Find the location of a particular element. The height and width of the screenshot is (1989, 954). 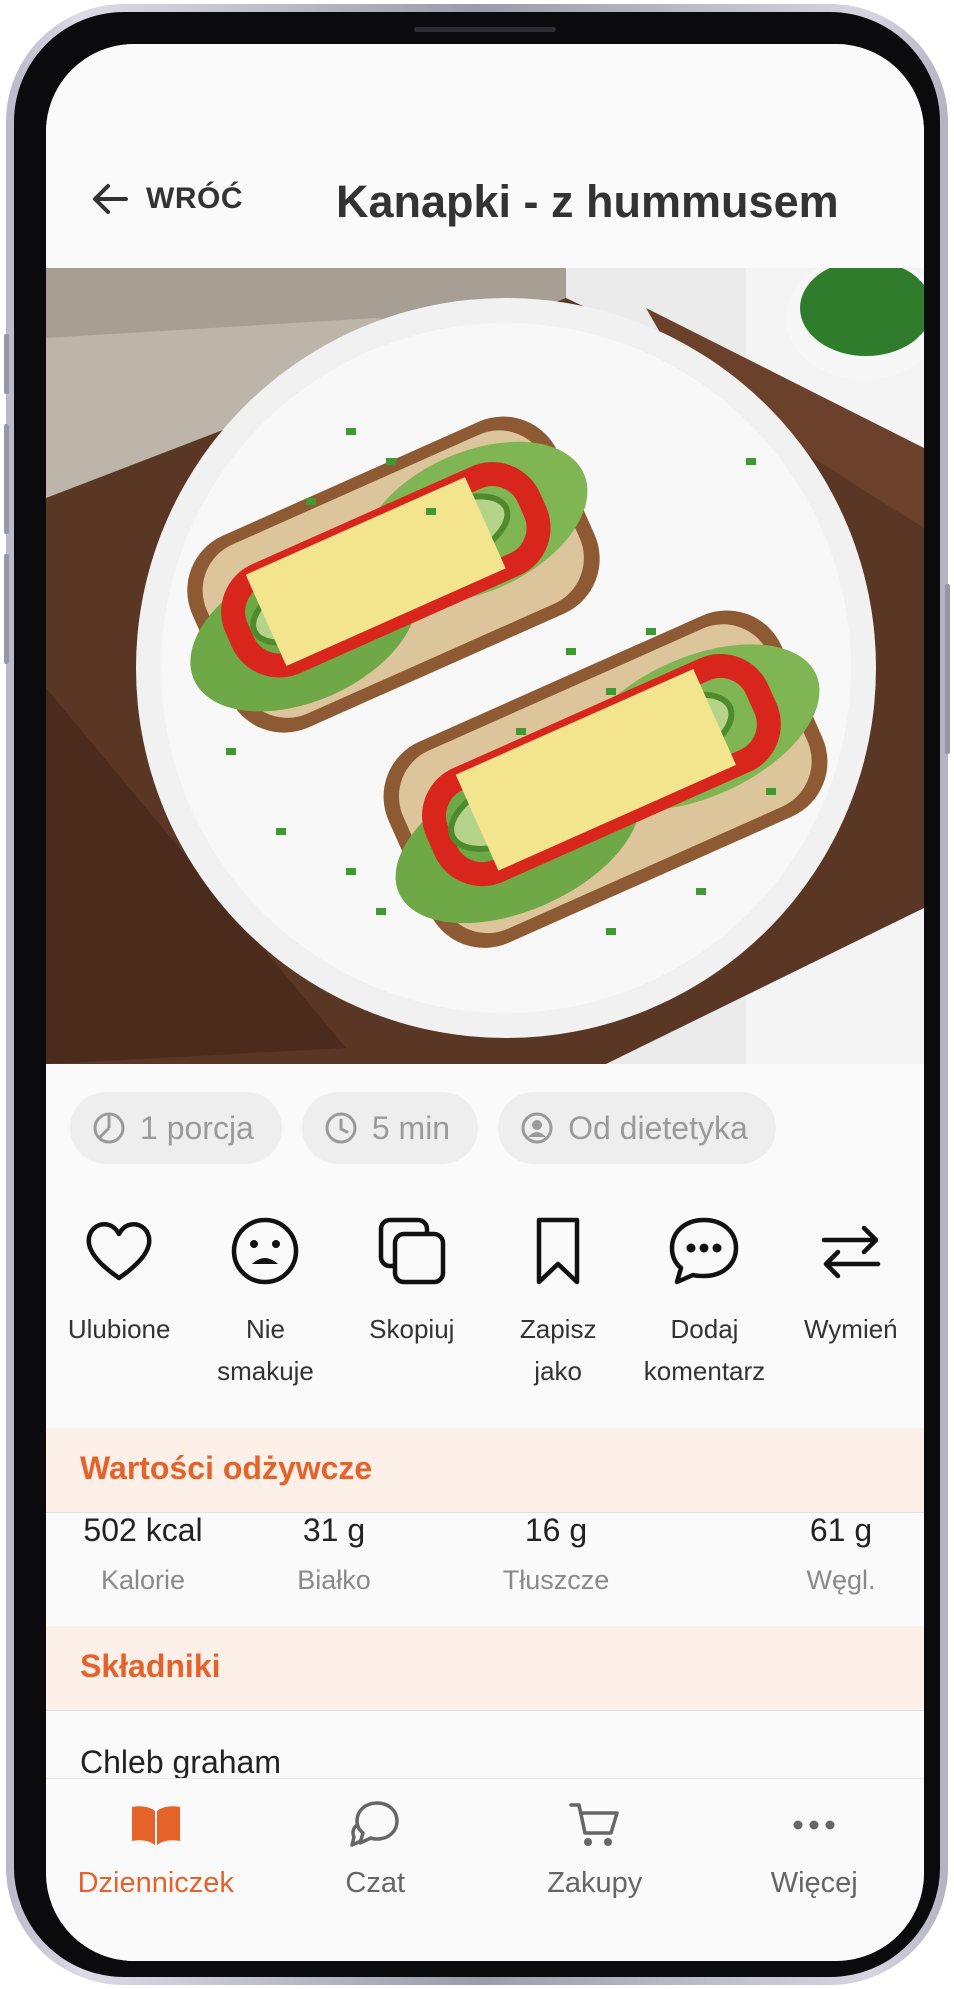

chip-label: 1 porcja is located at coordinates (197, 1127).